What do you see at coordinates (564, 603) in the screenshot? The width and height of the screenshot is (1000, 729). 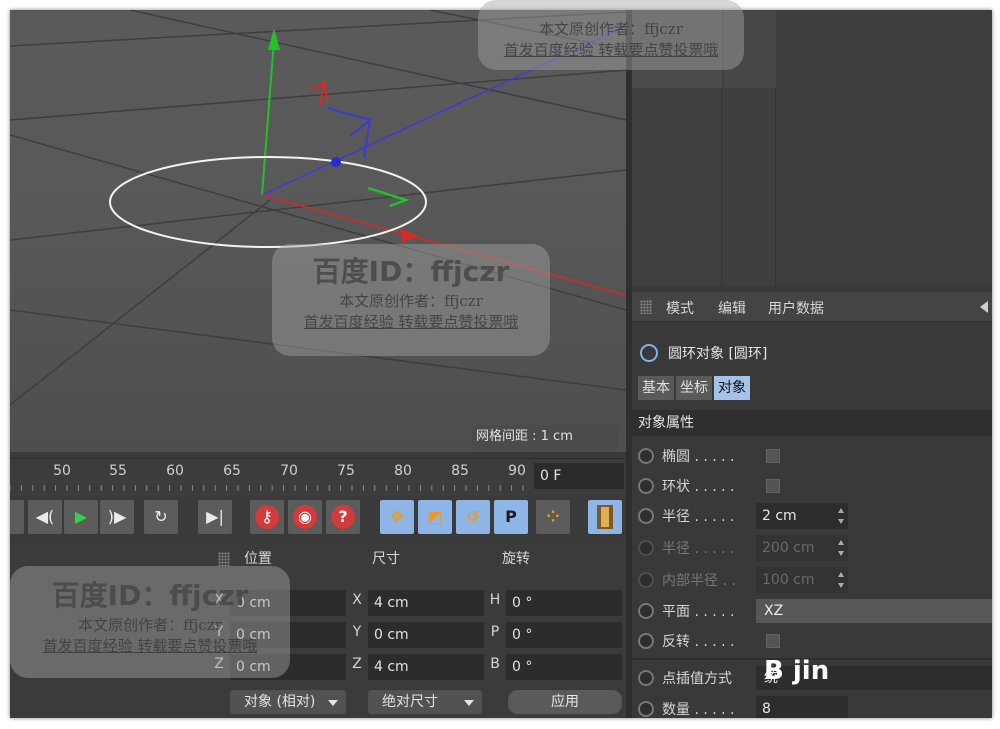 I see `rot-h-field: 0 °` at bounding box center [564, 603].